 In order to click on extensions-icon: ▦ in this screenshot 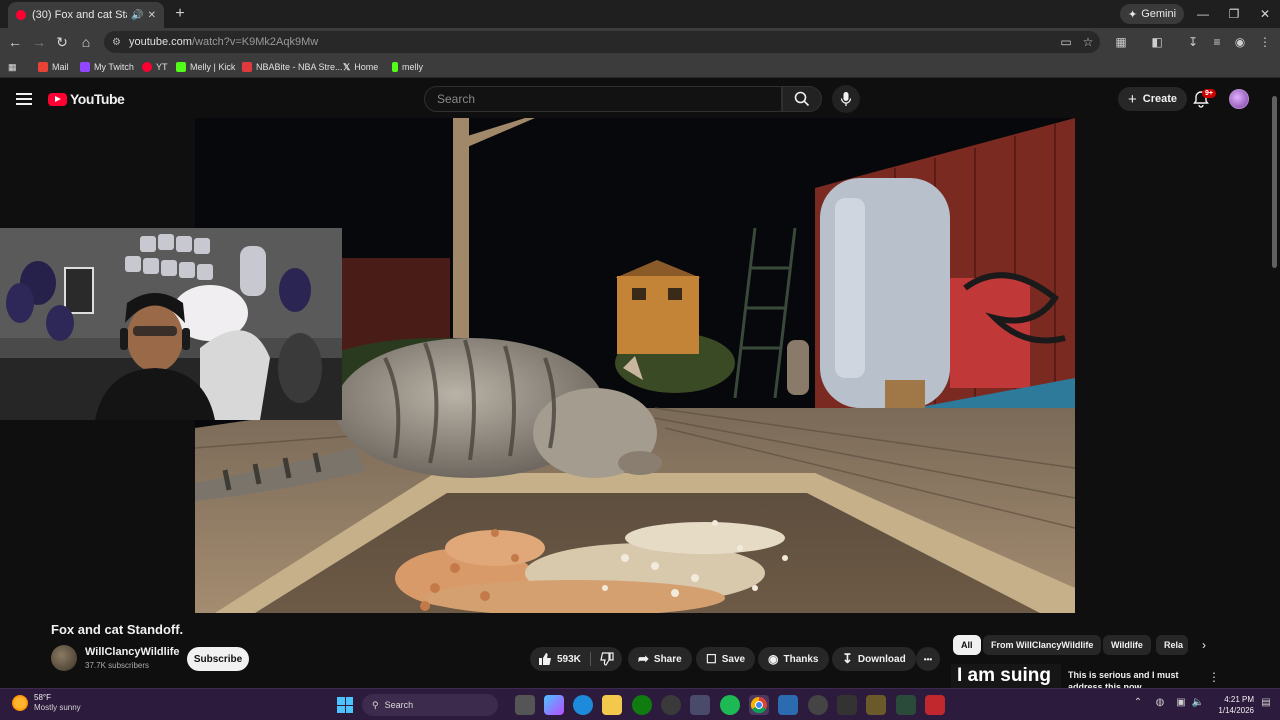, I will do `click(1121, 42)`.